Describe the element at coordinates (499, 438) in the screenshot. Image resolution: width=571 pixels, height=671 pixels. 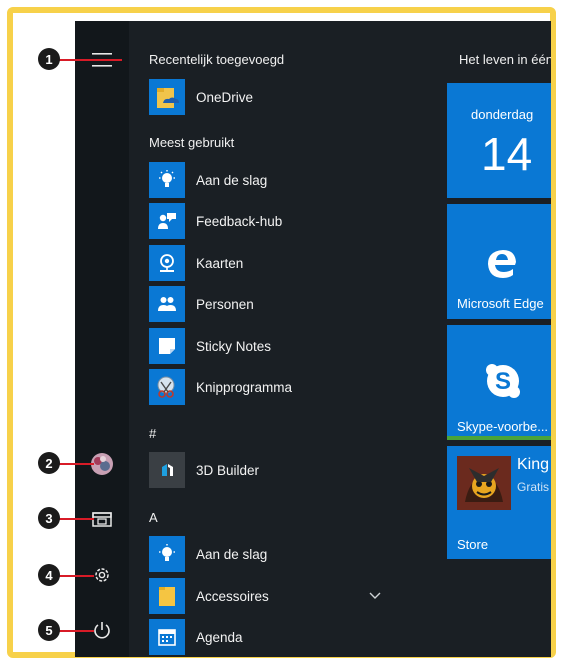
I see `skype-tile-strip` at that location.